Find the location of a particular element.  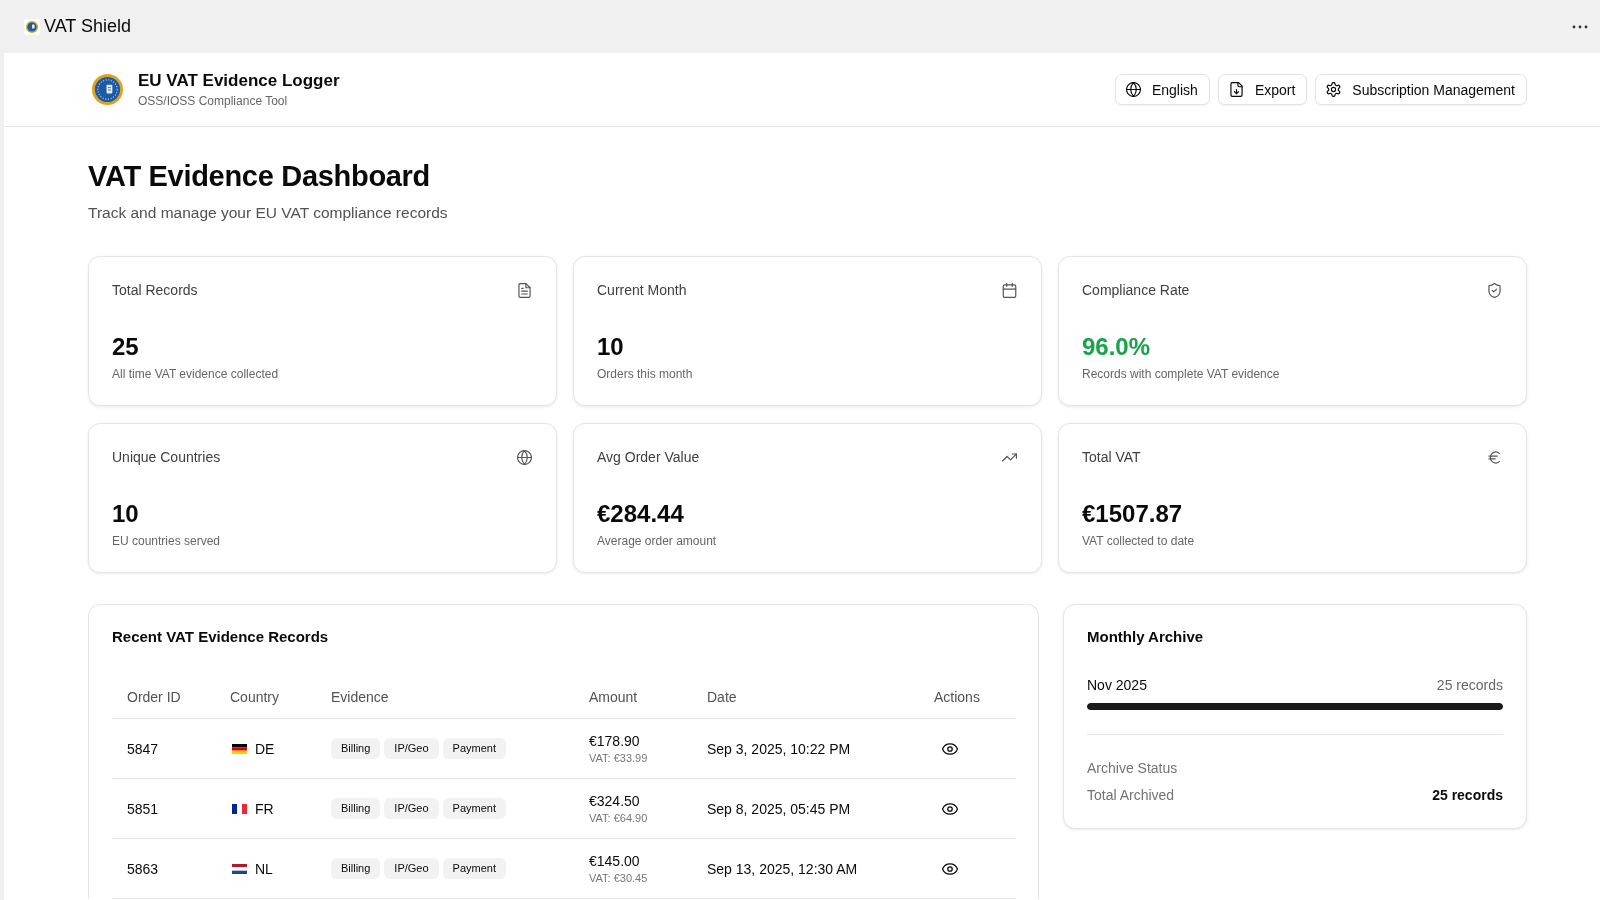

column-header: Order ID is located at coordinates (163, 697).